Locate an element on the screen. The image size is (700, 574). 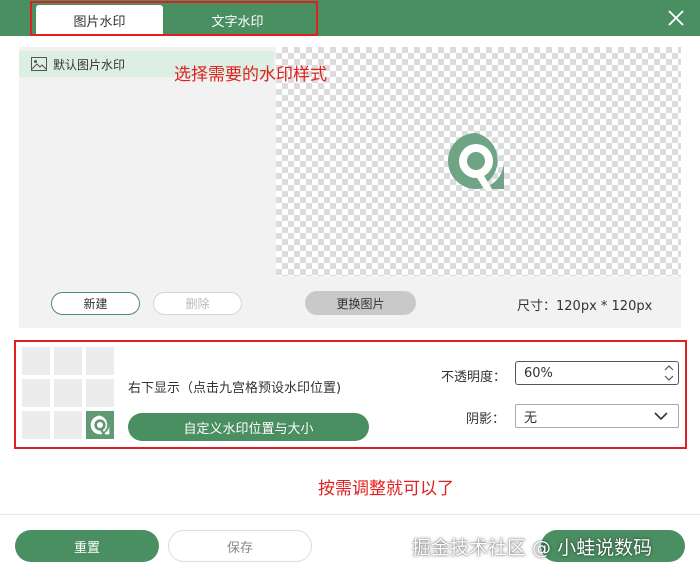
reset-button: 重置 is located at coordinates (87, 546).